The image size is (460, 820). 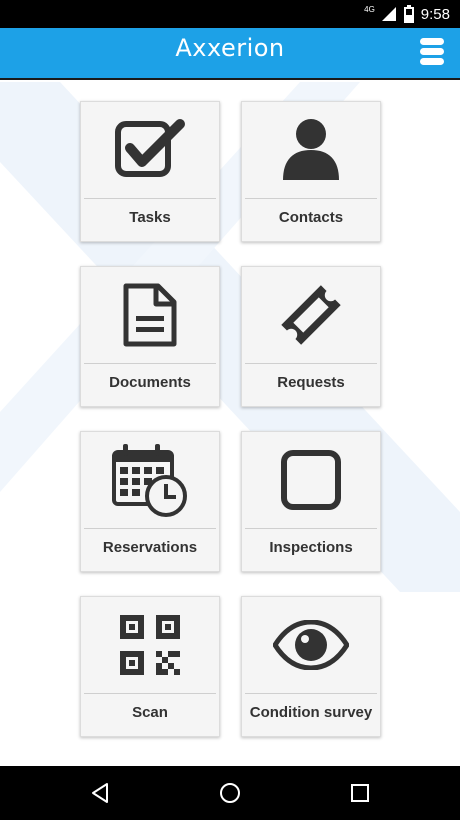 I want to click on tile-reservations: Reservations, so click(x=150, y=501).